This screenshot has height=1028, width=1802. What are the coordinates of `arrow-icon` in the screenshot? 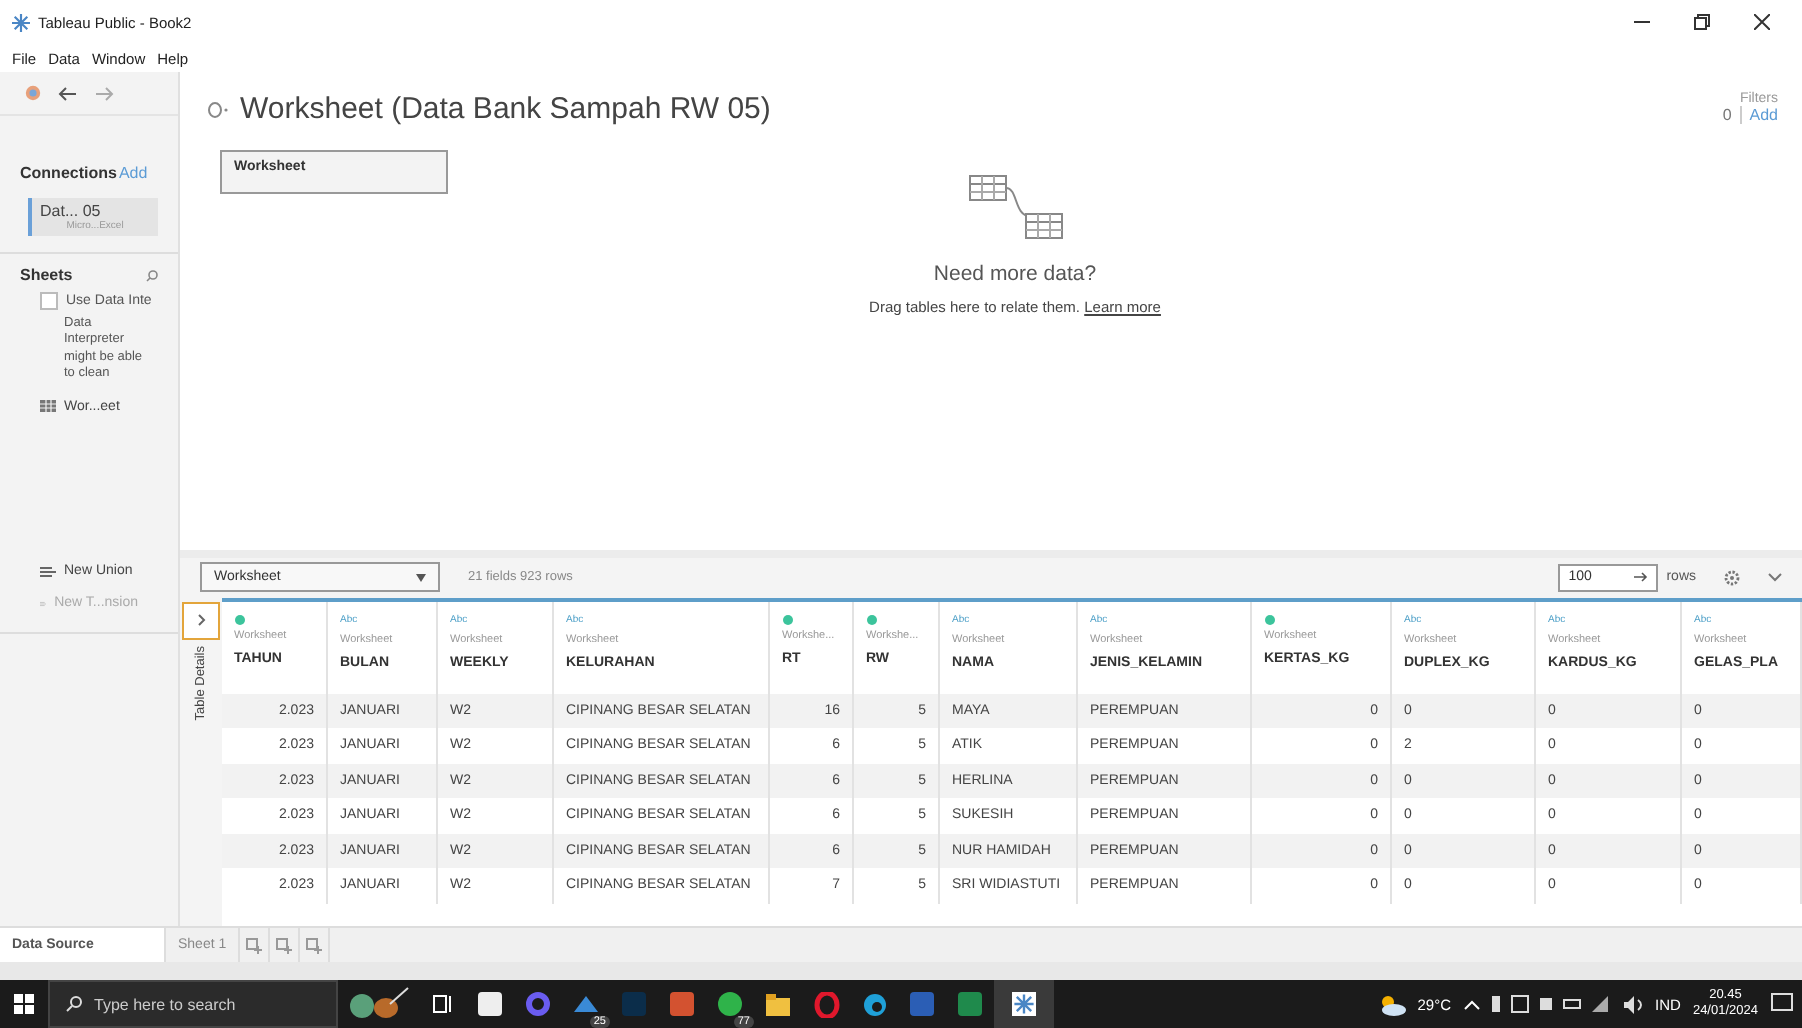 It's located at (1641, 577).